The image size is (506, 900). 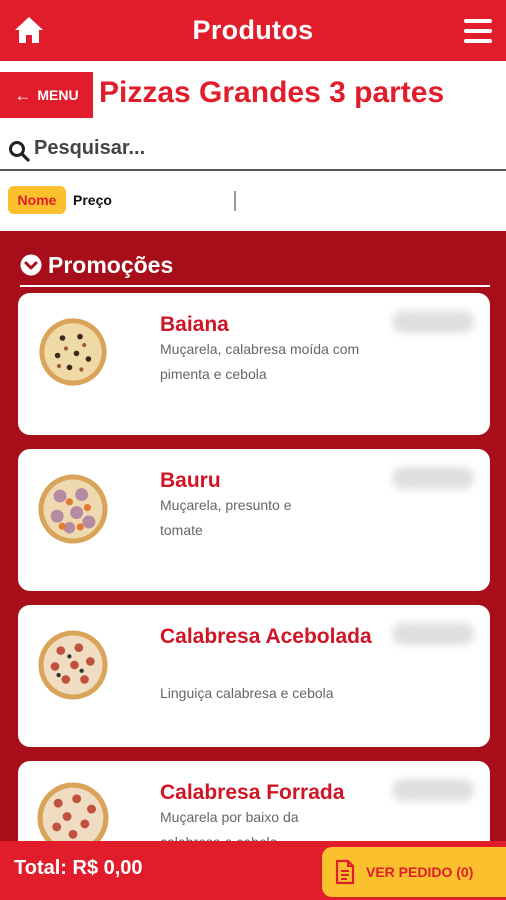 I want to click on product-description: Muçarela por baixo da calabresa e cebola, so click(x=229, y=825).